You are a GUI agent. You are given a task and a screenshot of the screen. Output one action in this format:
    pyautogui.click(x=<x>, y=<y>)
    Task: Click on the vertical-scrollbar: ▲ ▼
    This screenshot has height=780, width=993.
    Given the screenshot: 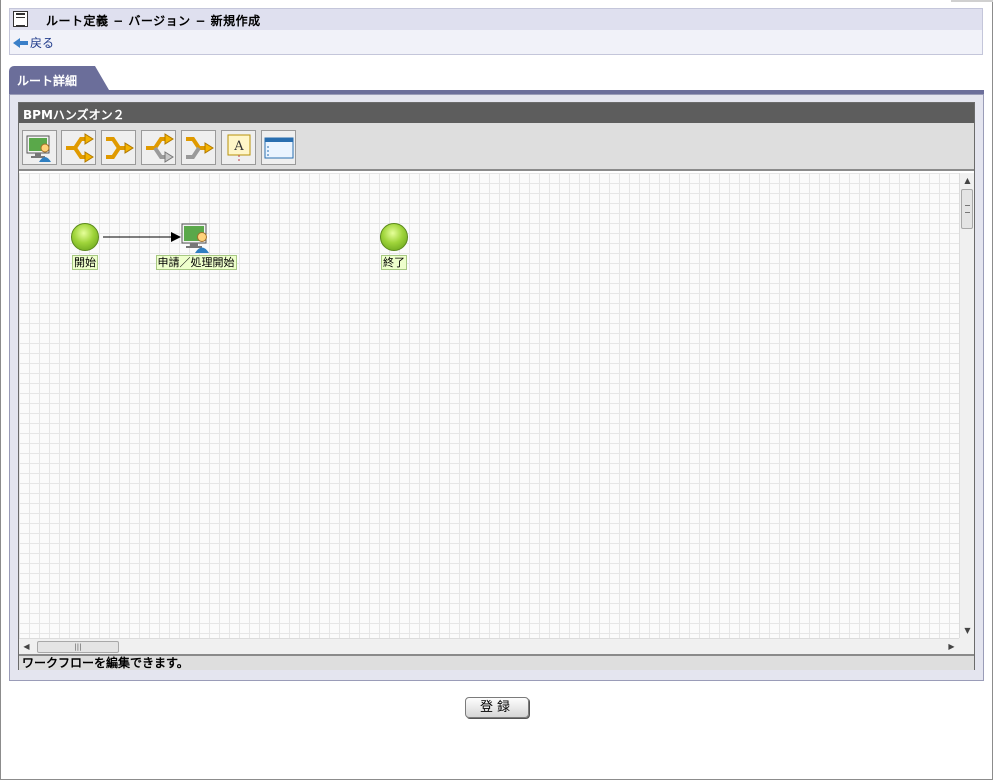 What is the action you would take?
    pyautogui.click(x=966, y=405)
    